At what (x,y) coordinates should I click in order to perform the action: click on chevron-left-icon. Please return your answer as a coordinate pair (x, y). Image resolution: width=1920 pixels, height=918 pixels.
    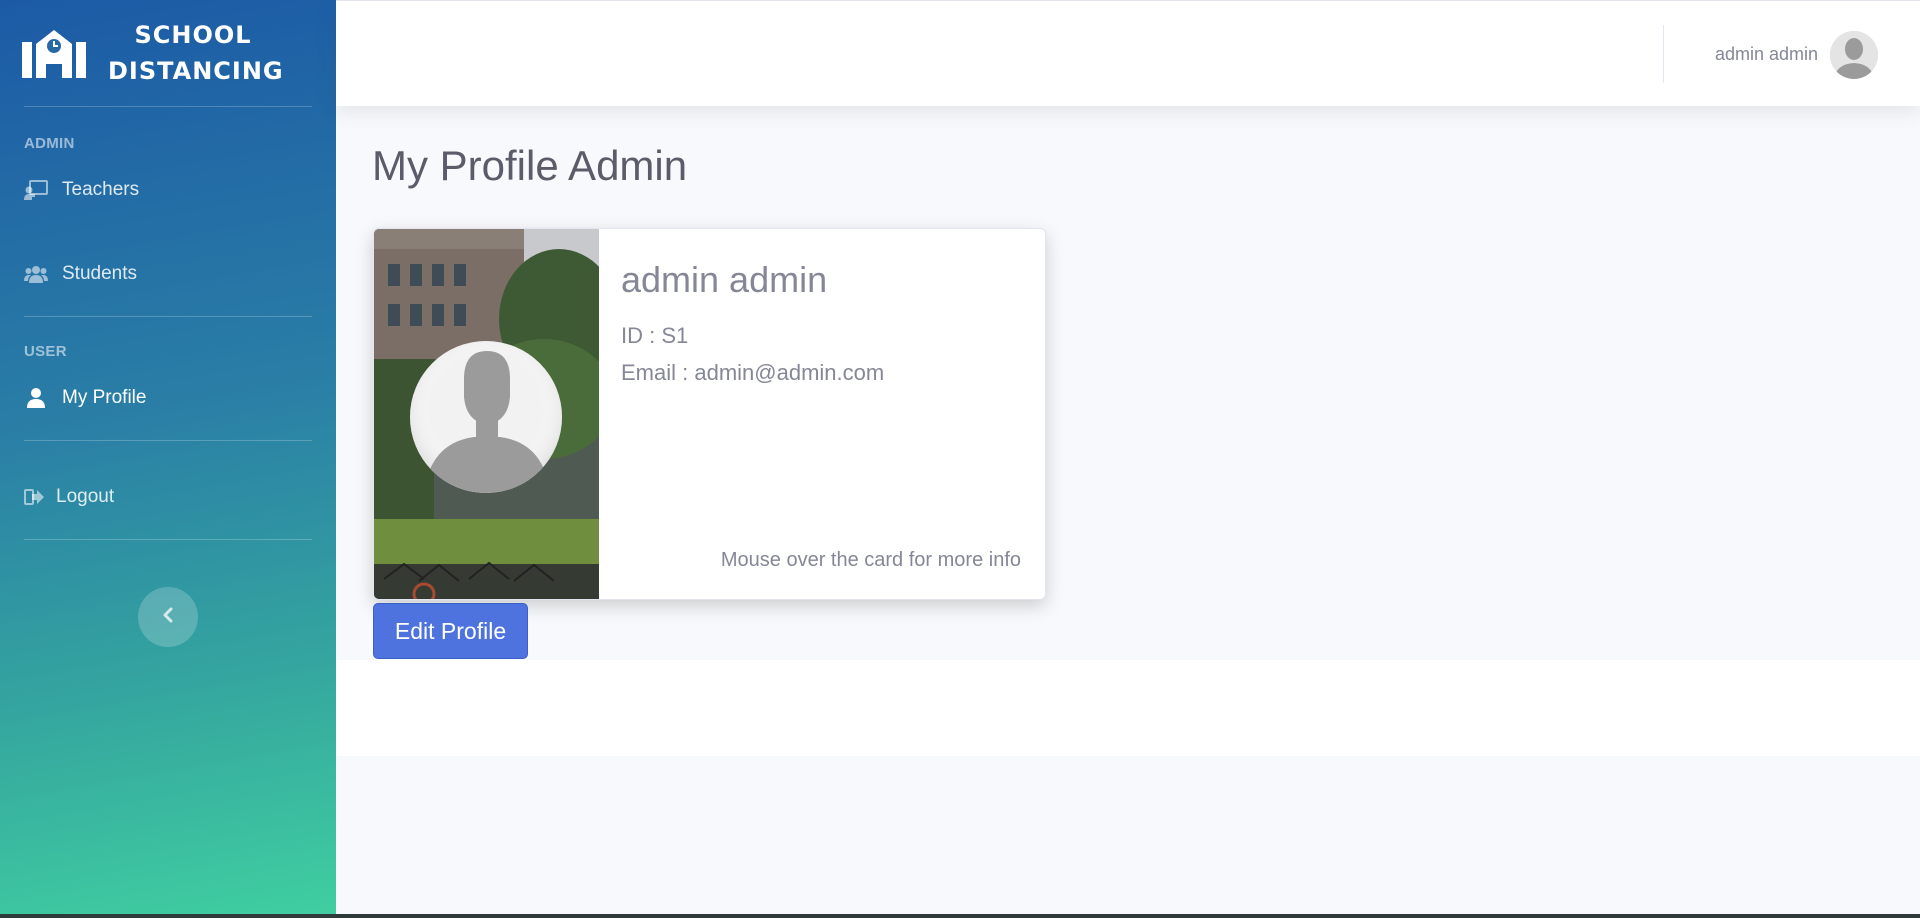
    Looking at the image, I should click on (168, 617).